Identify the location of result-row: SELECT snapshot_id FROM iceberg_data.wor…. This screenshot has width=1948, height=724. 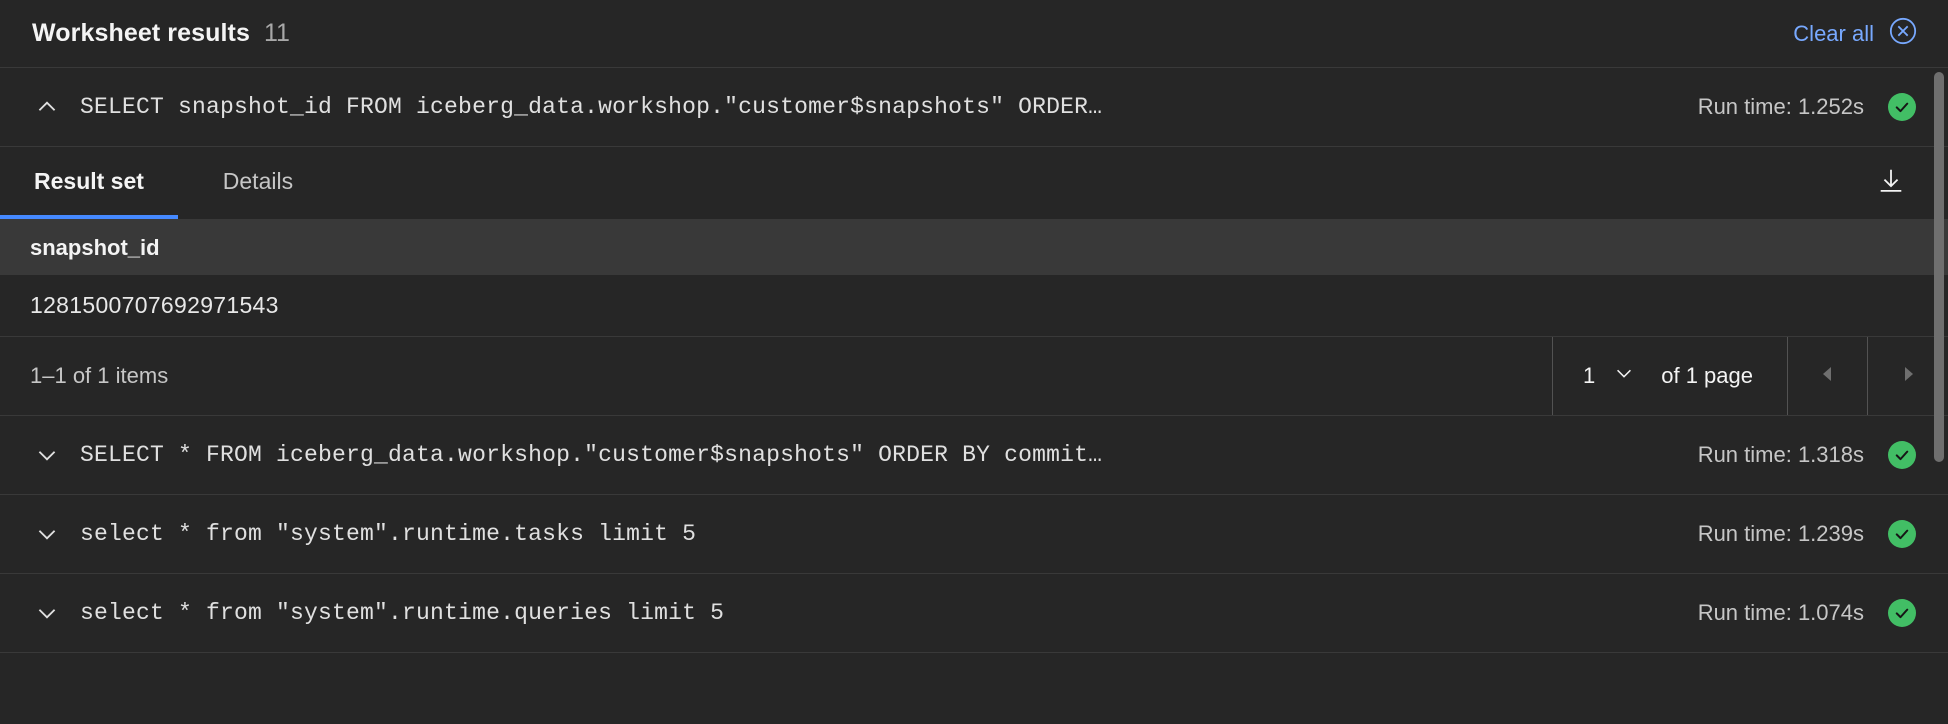
(974, 107).